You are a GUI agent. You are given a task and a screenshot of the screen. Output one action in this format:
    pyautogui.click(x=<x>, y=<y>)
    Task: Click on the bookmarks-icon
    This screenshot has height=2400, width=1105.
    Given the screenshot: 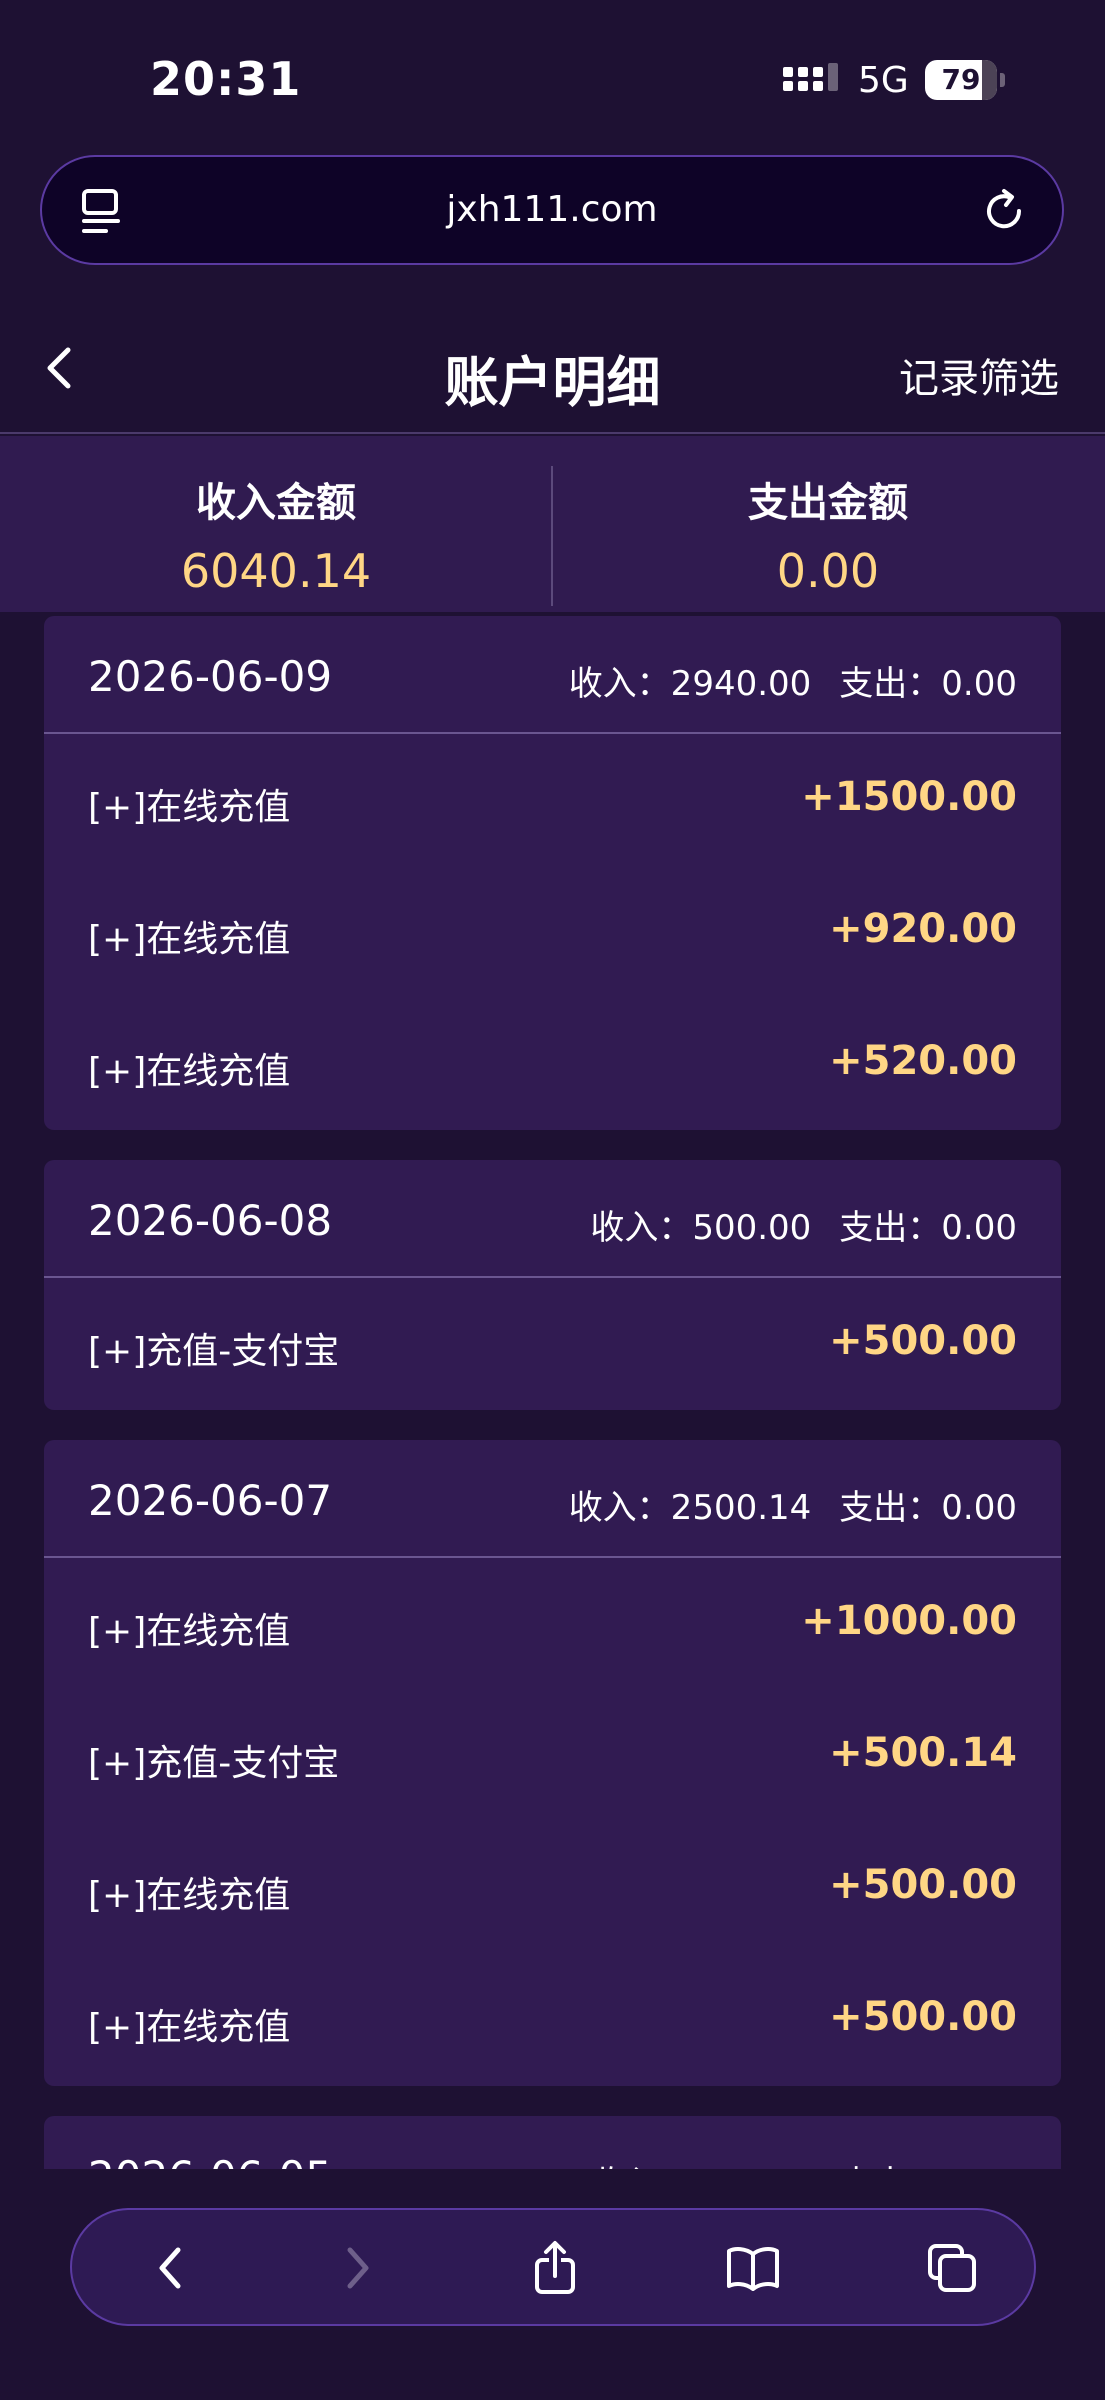 What is the action you would take?
    pyautogui.click(x=753, y=2268)
    